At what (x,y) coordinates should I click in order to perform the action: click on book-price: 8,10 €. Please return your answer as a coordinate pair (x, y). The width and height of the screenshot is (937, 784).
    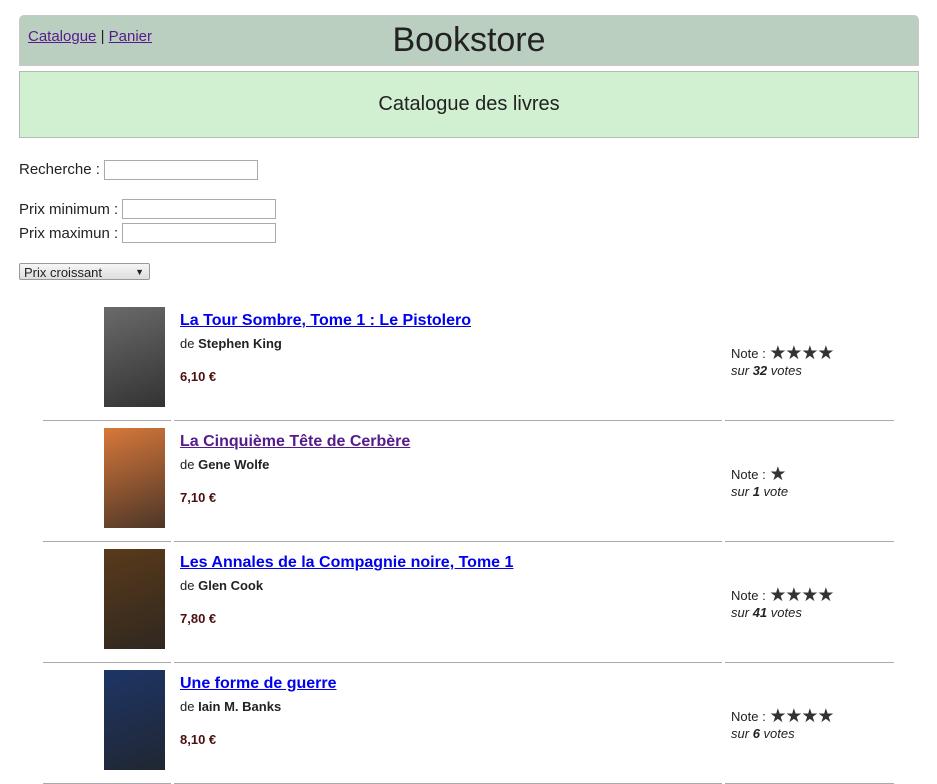
    Looking at the image, I should click on (198, 739).